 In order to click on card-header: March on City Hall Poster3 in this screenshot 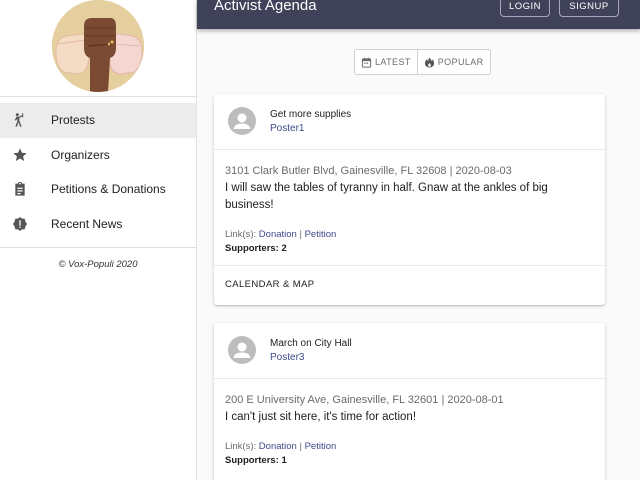, I will do `click(409, 351)`.